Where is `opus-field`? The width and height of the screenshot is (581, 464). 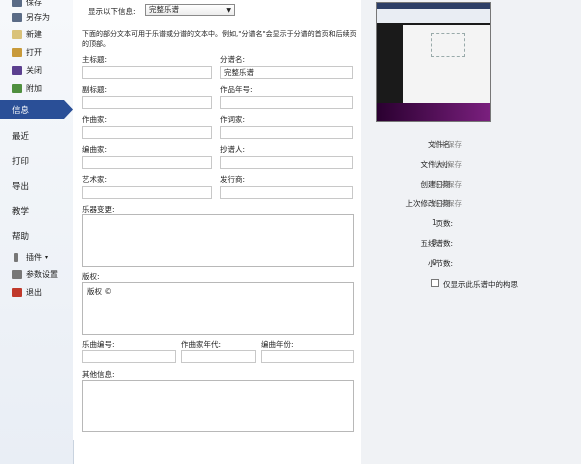
opus-field is located at coordinates (129, 356).